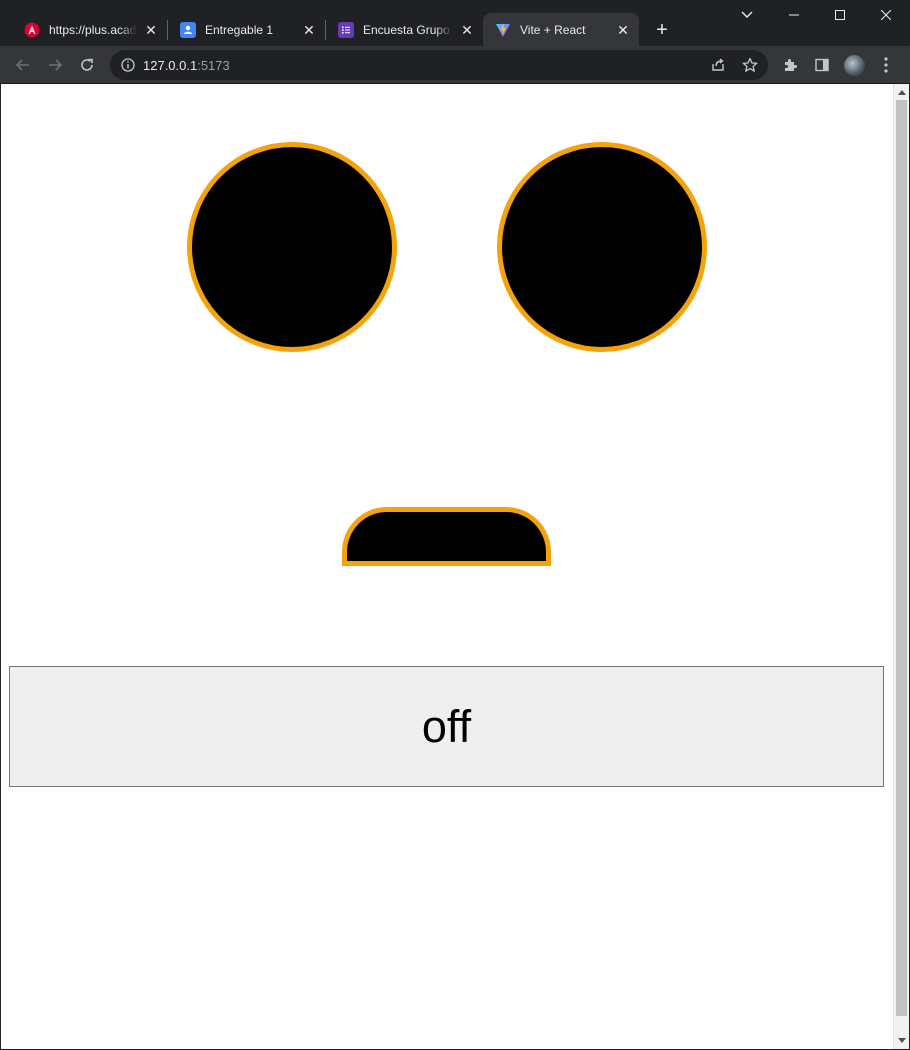  Describe the element at coordinates (170, 65) in the screenshot. I see `url-host: 127.0.0.1` at that location.